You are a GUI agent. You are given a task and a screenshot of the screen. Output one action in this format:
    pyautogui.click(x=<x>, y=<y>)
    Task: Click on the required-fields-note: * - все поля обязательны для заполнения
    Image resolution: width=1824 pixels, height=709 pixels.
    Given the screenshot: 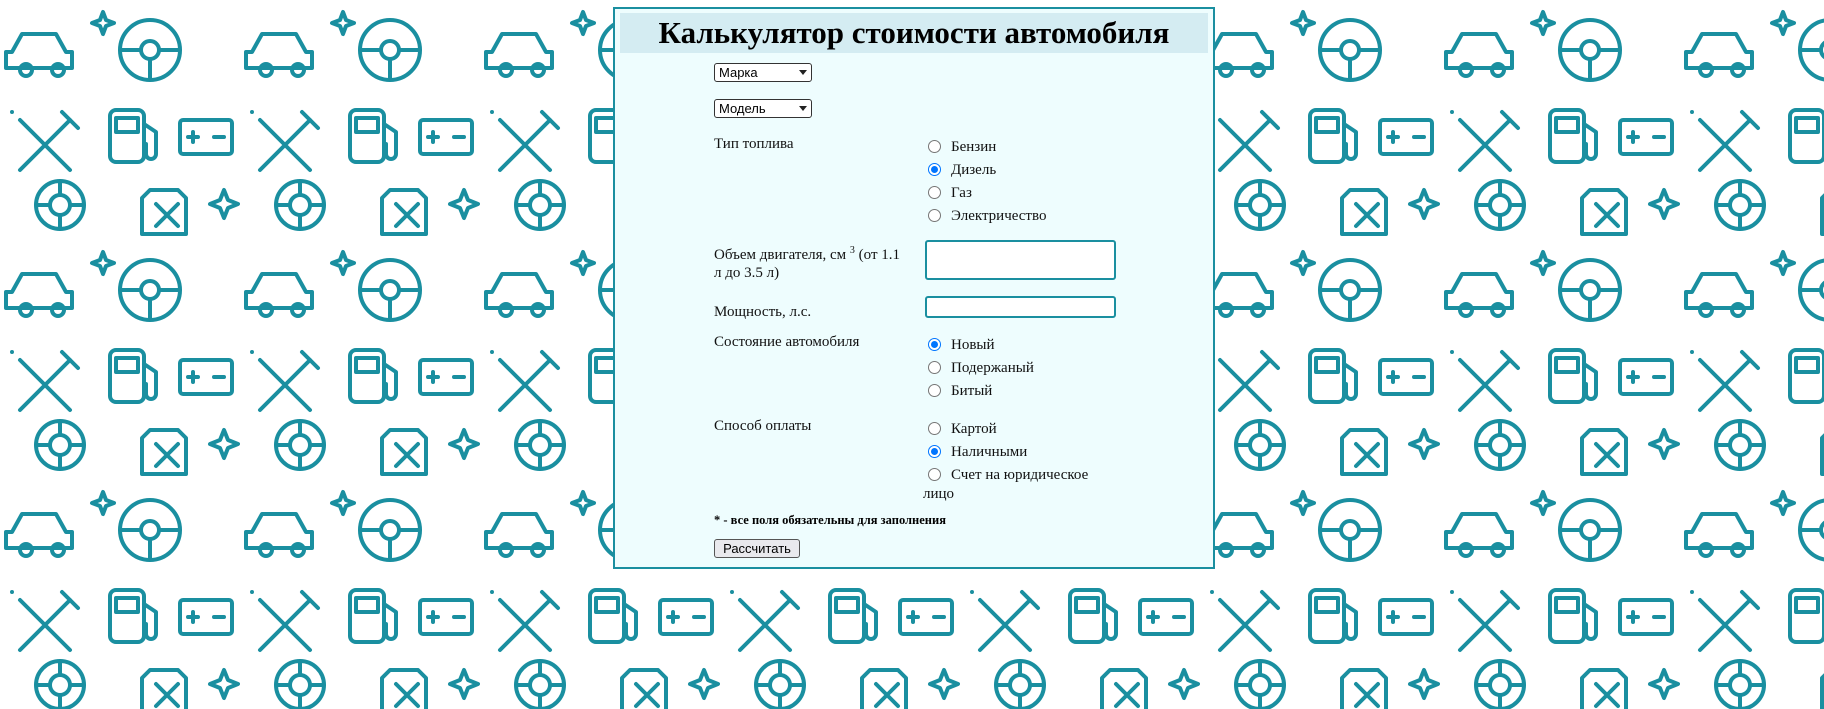 What is the action you would take?
    pyautogui.click(x=830, y=520)
    